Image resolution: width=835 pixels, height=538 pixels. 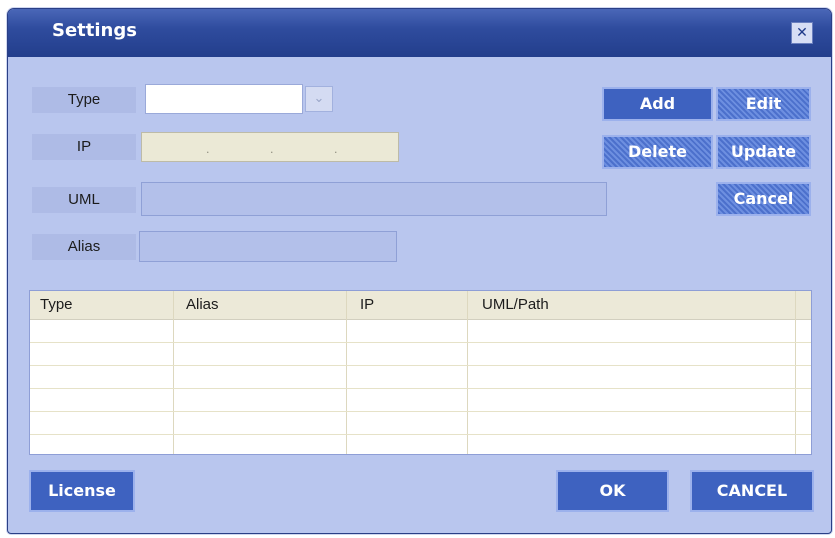 I want to click on alias-label: Alias, so click(x=84, y=247).